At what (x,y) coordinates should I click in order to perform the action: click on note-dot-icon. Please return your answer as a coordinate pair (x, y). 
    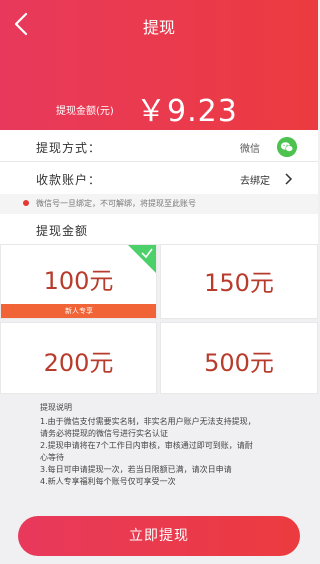
    Looking at the image, I should click on (26, 203).